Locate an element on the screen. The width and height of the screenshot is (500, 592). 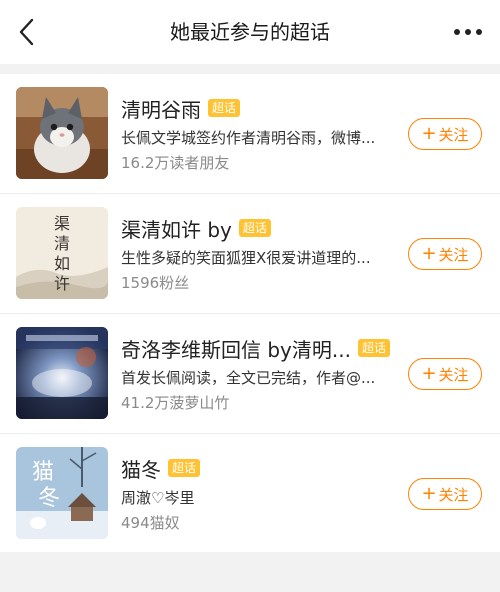
chevron-left-icon is located at coordinates (26, 32).